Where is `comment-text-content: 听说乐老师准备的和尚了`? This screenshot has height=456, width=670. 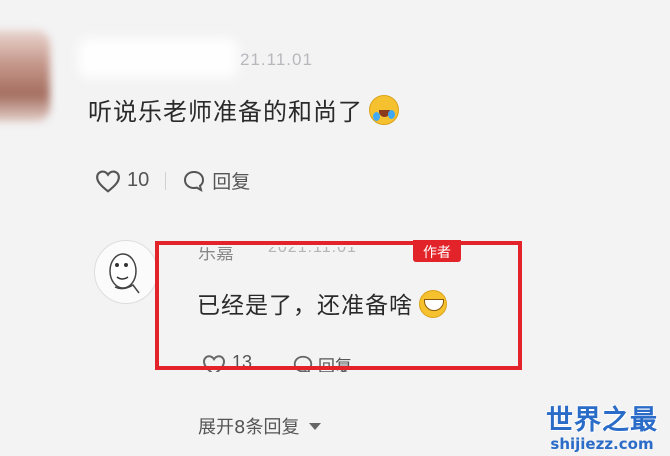
comment-text-content: 听说乐老师准备的和尚了 is located at coordinates (225, 112).